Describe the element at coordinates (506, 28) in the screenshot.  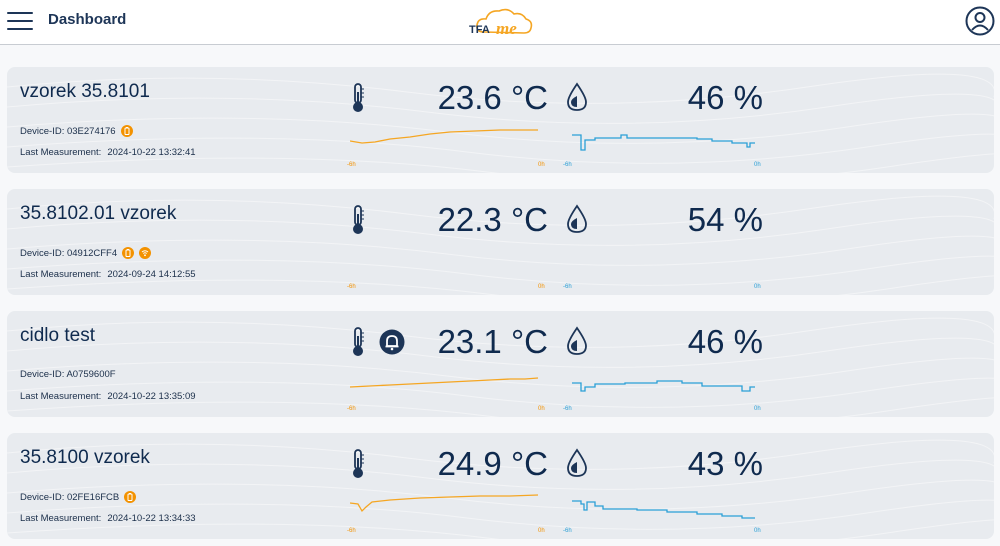
I see `logo-script: me` at that location.